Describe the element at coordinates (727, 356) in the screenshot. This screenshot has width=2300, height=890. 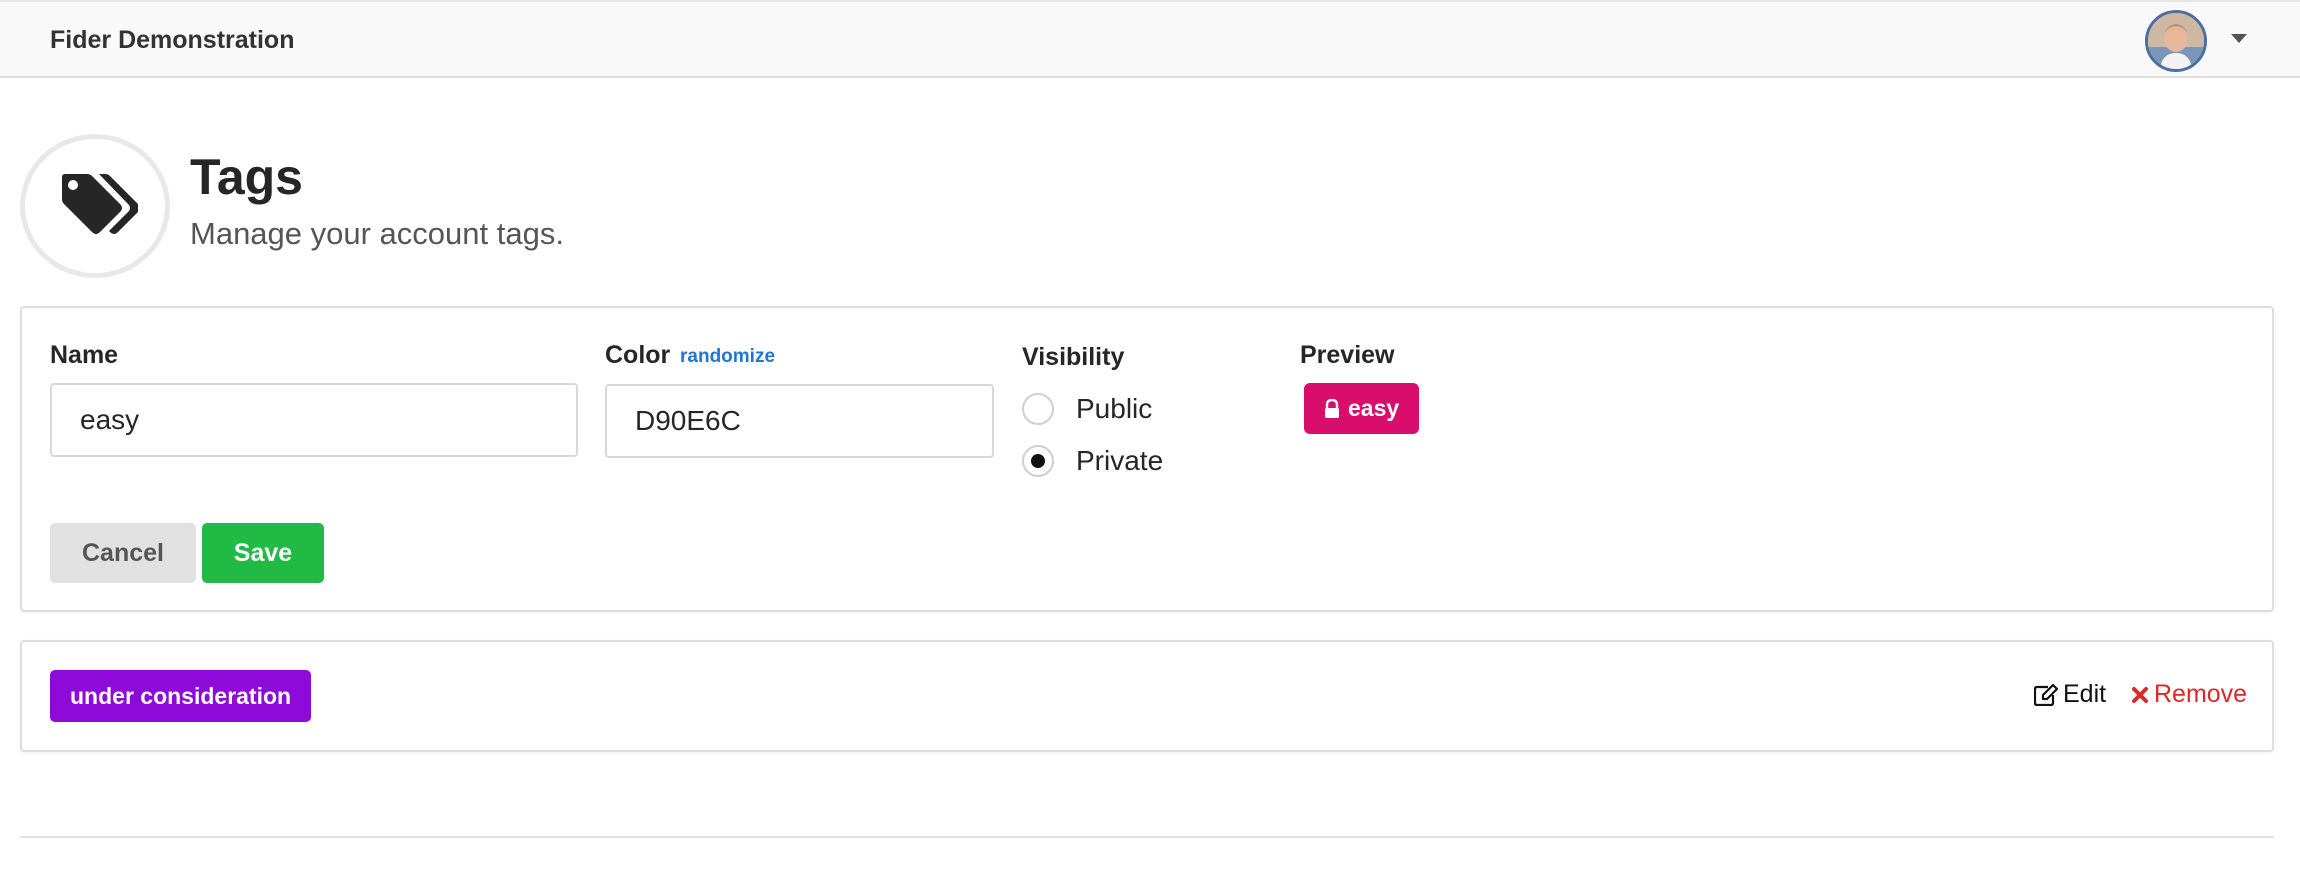
I see `randomize-link: randomize` at that location.